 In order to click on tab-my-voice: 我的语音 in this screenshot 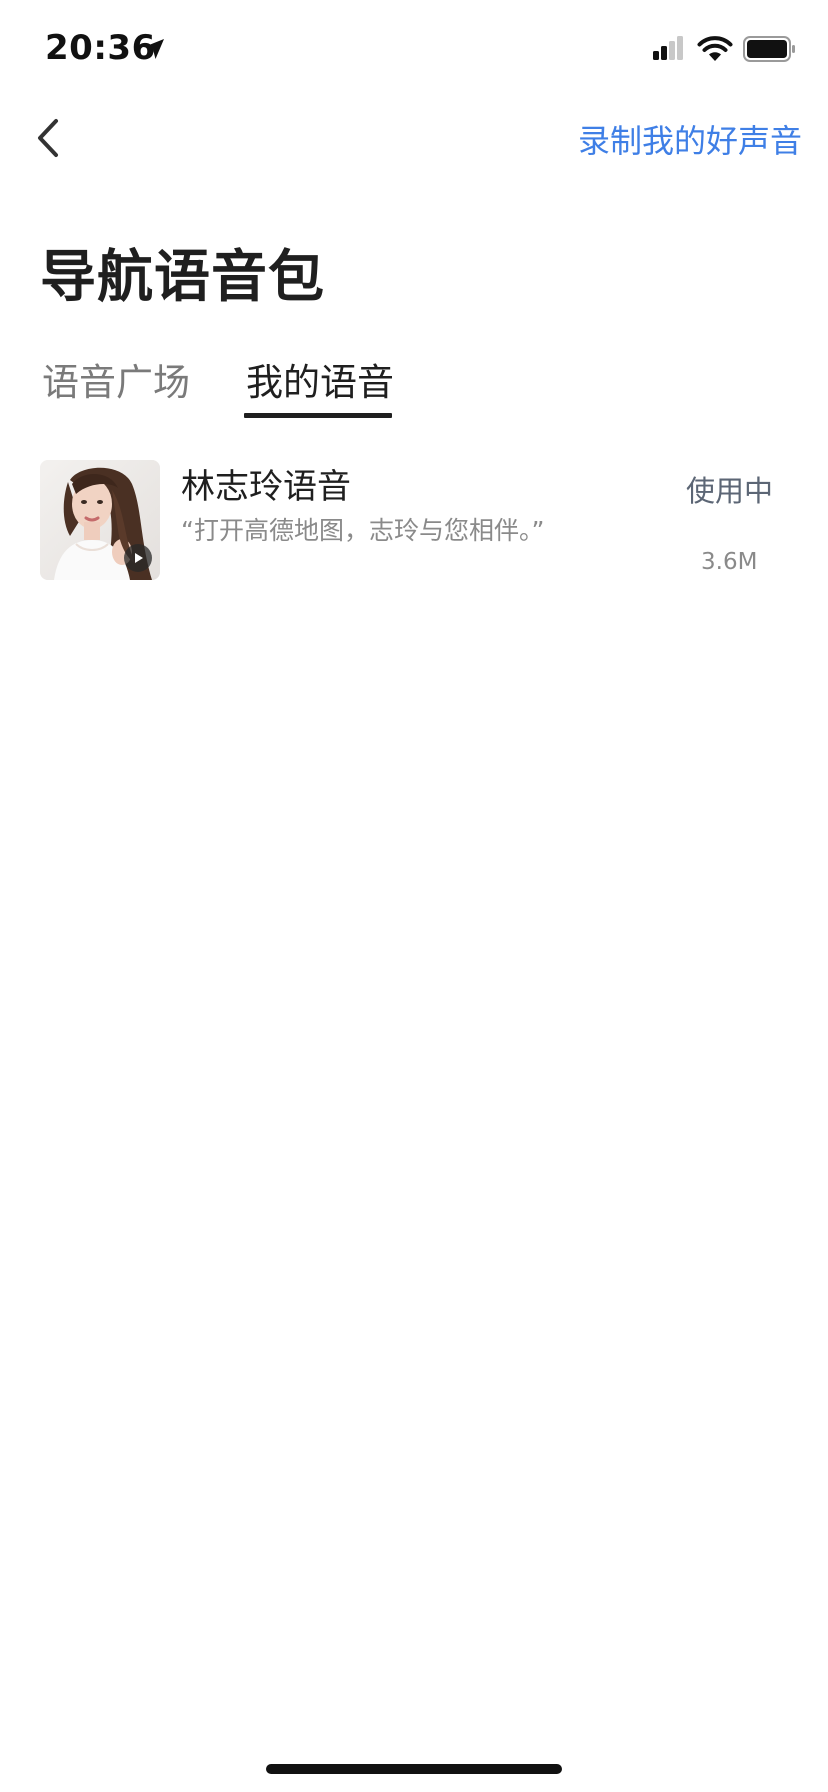, I will do `click(320, 379)`.